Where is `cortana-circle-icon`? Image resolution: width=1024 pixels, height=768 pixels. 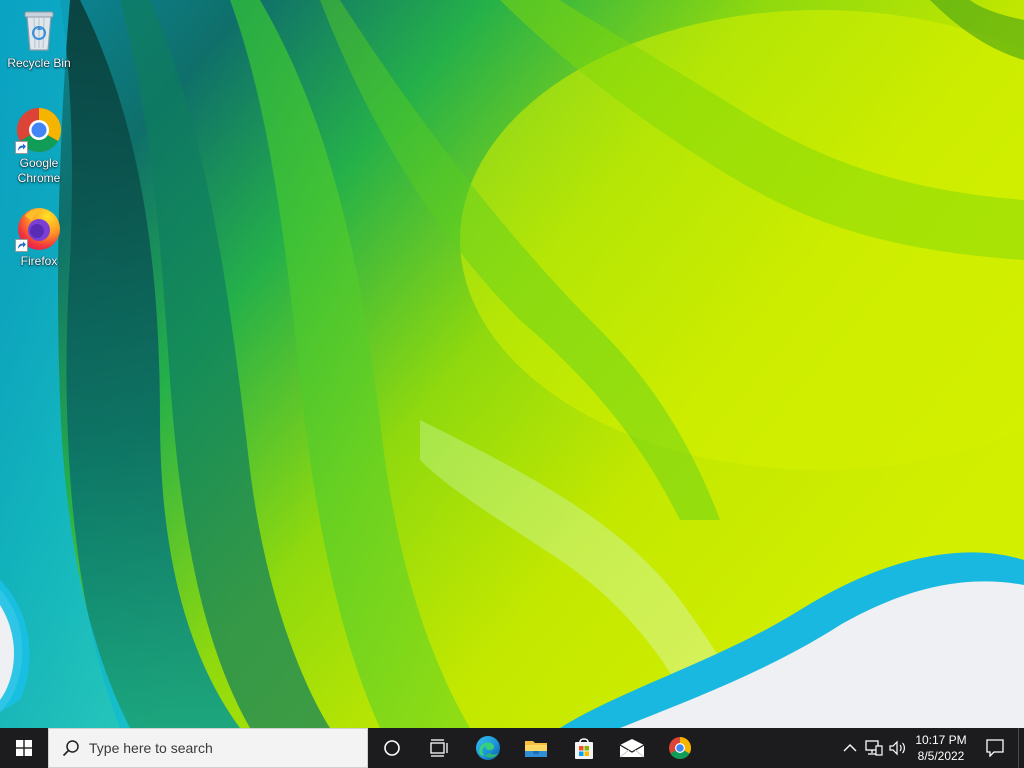
cortana-circle-icon is located at coordinates (392, 748).